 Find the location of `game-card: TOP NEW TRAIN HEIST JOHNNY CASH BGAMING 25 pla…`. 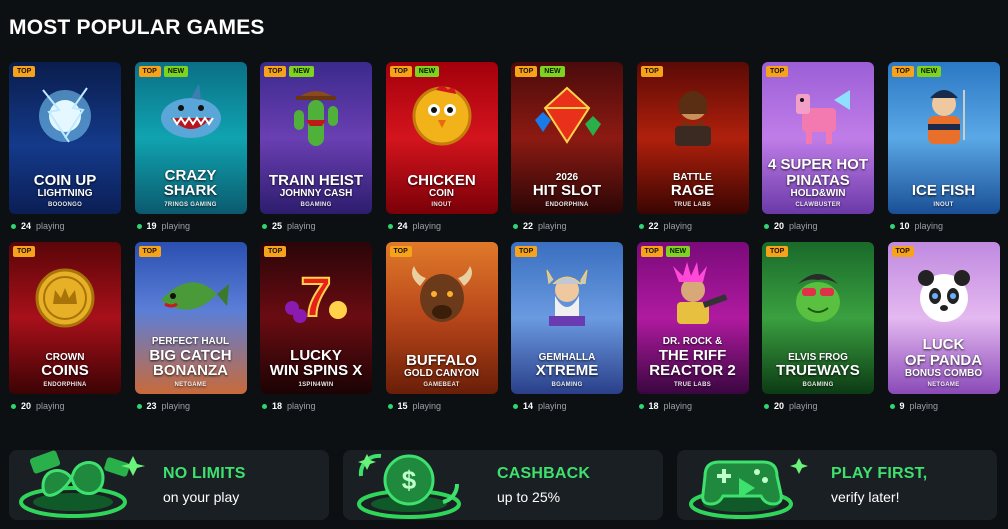

game-card: TOP NEW TRAIN HEIST JOHNNY CASH BGAMING 25 pla… is located at coordinates (316, 152).